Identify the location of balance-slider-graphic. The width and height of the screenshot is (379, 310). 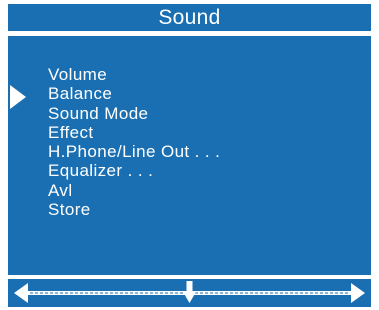
(189, 292).